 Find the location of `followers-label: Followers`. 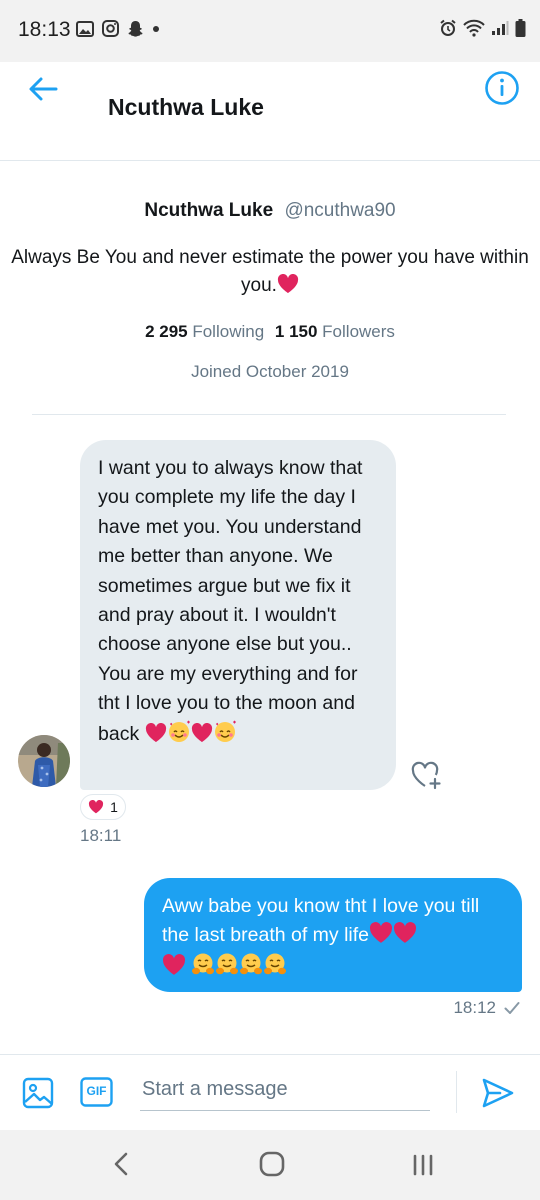

followers-label: Followers is located at coordinates (358, 331).